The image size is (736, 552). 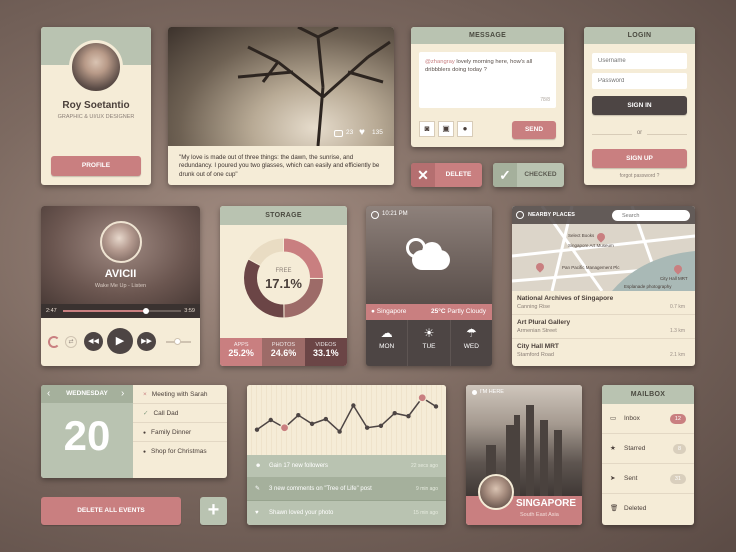 What do you see at coordinates (387, 343) in the screenshot?
I see `forecast-mon: ☁ MON` at bounding box center [387, 343].